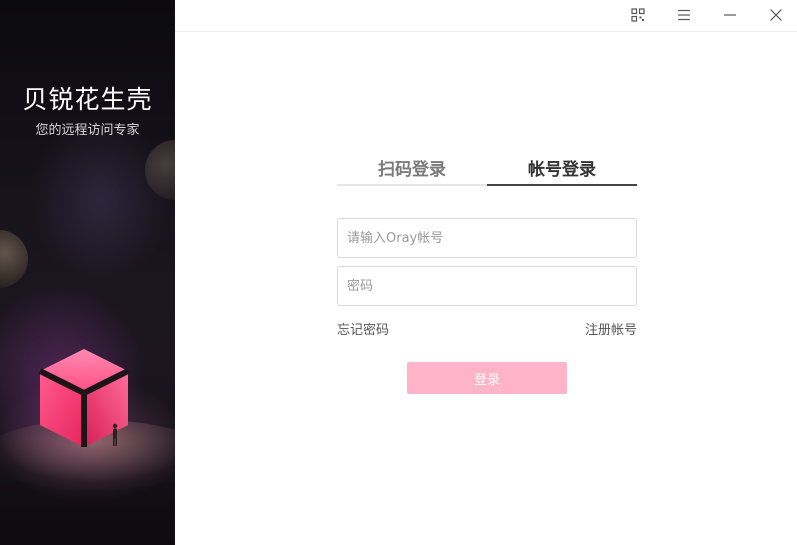  I want to click on close-button, so click(776, 15).